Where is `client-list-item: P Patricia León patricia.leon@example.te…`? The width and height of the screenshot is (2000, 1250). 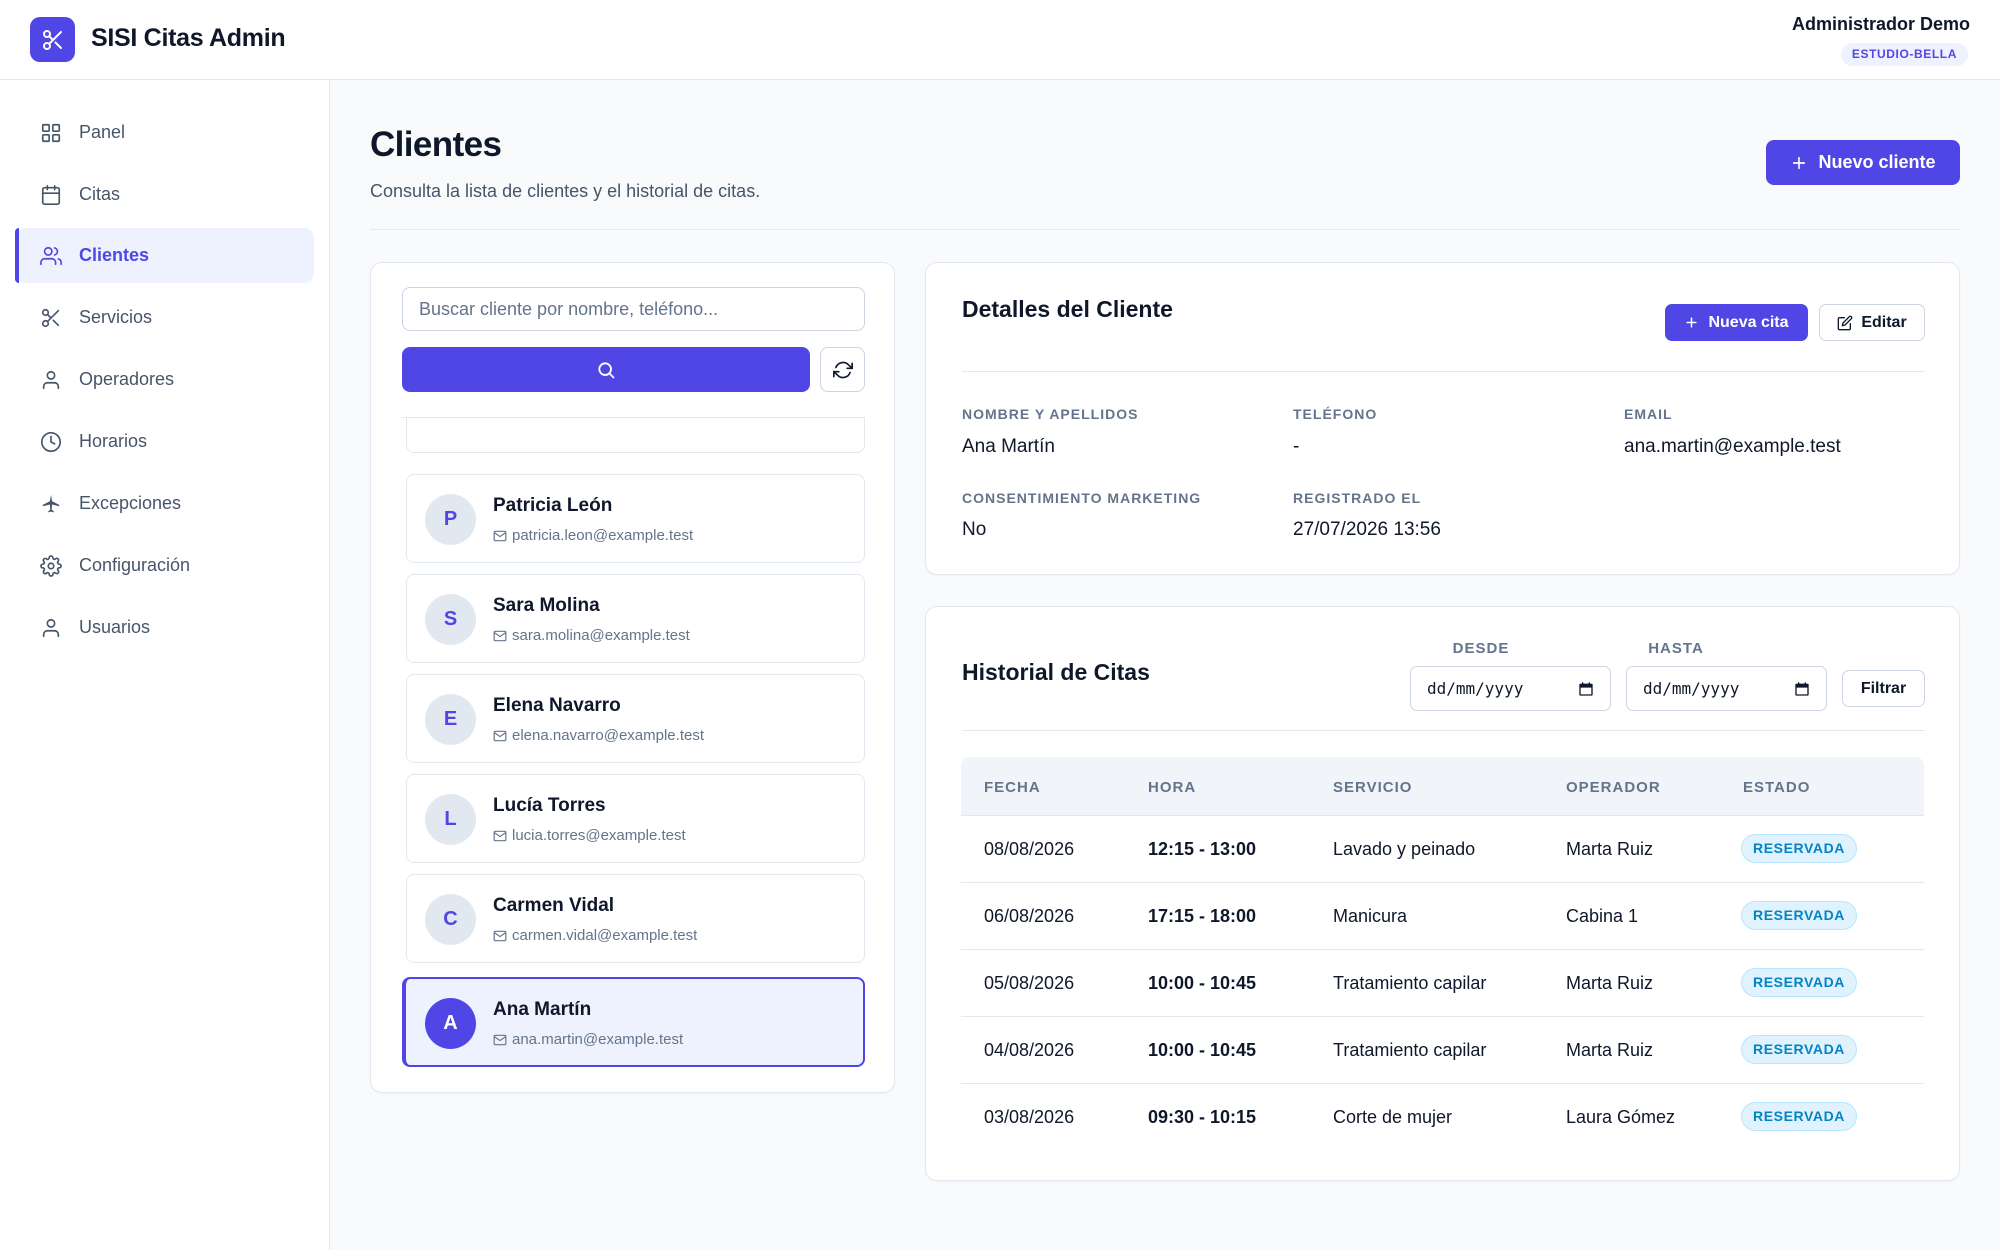 client-list-item: P Patricia León patricia.leon@example.te… is located at coordinates (635, 518).